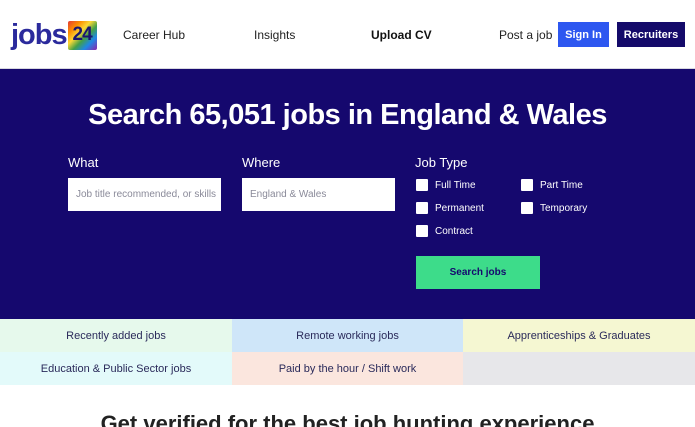 This screenshot has height=427, width=695. I want to click on tile-empty, so click(579, 368).